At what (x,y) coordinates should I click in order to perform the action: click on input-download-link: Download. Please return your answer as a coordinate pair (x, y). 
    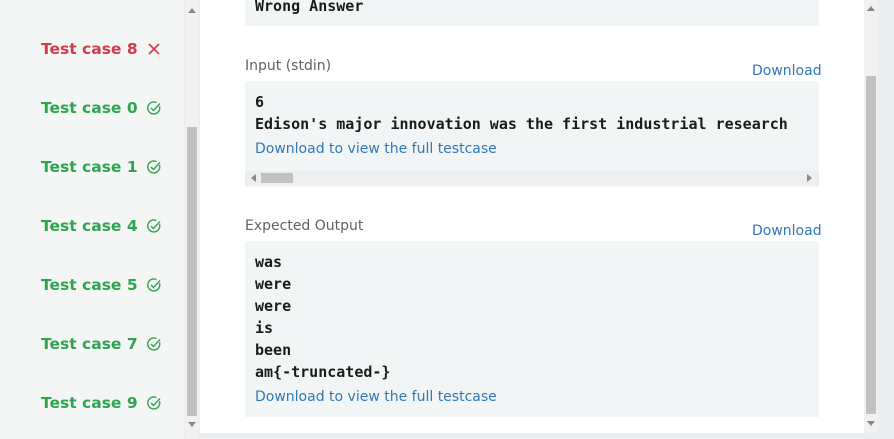
    Looking at the image, I should click on (787, 71).